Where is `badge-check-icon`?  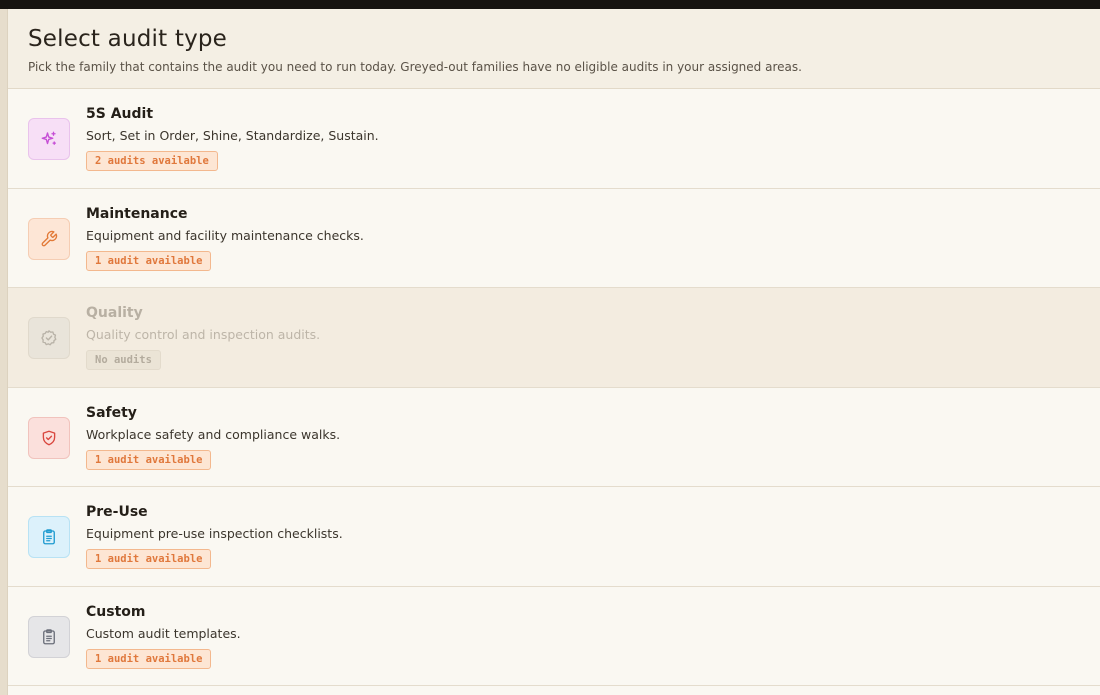
badge-check-icon is located at coordinates (49, 338).